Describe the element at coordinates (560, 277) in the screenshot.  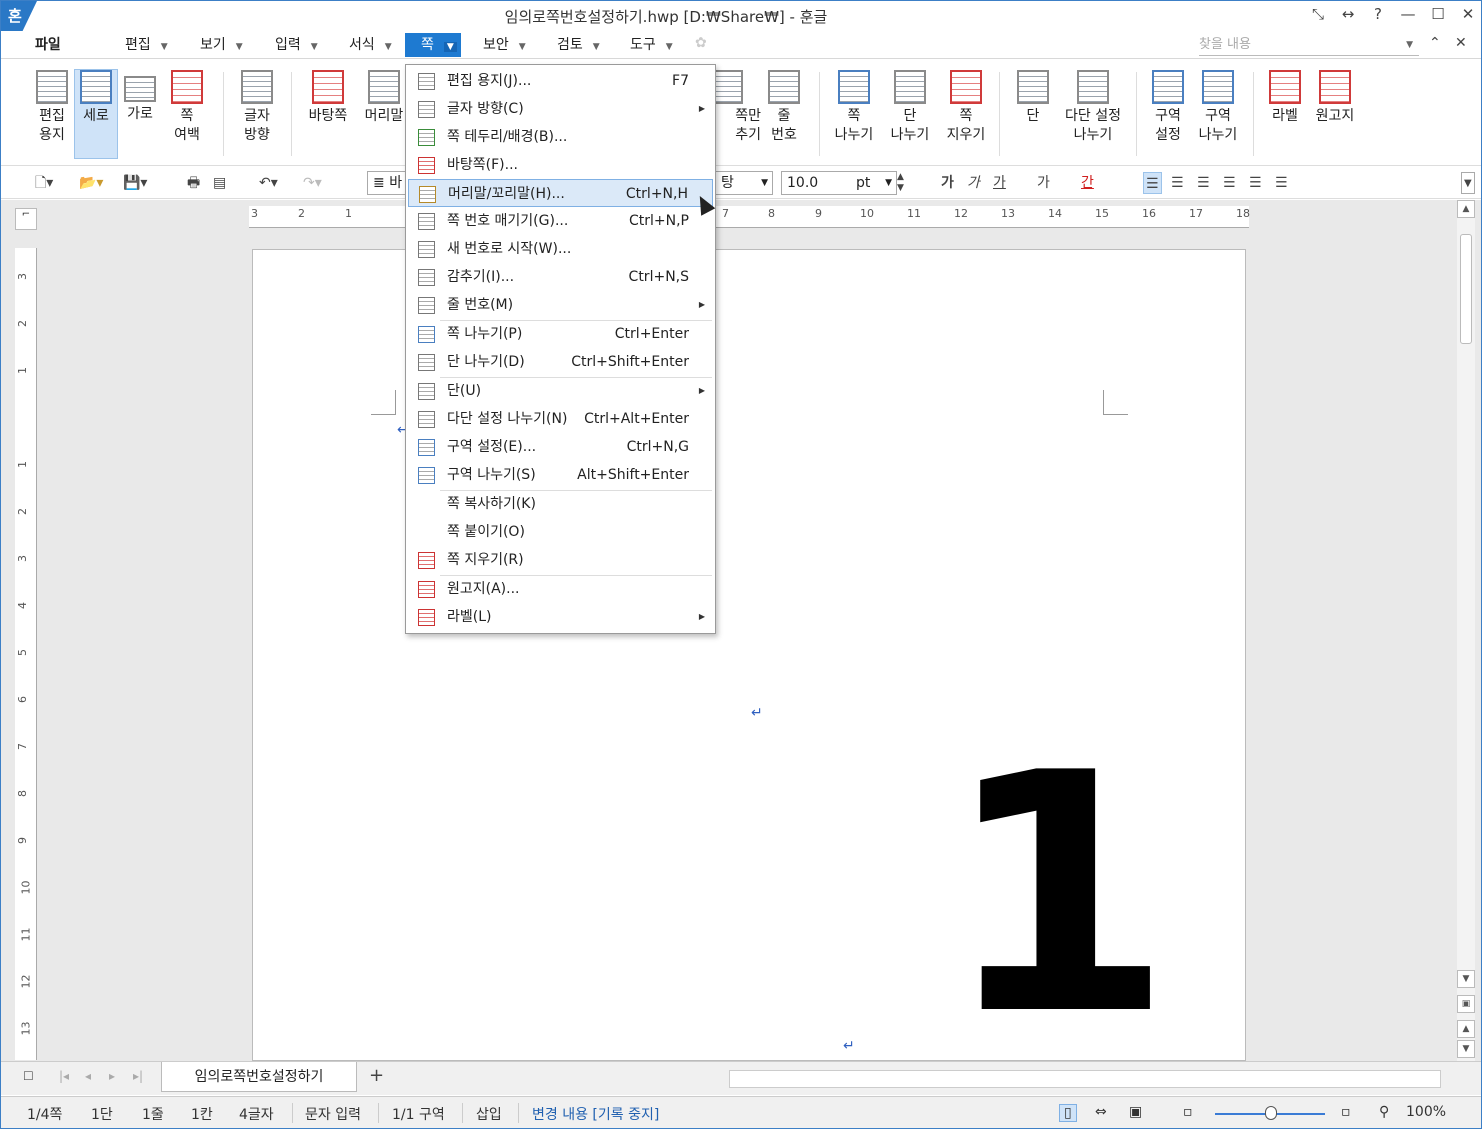
I see `menu-item-hide: 감추기(I)... Ctrl+N,S` at that location.